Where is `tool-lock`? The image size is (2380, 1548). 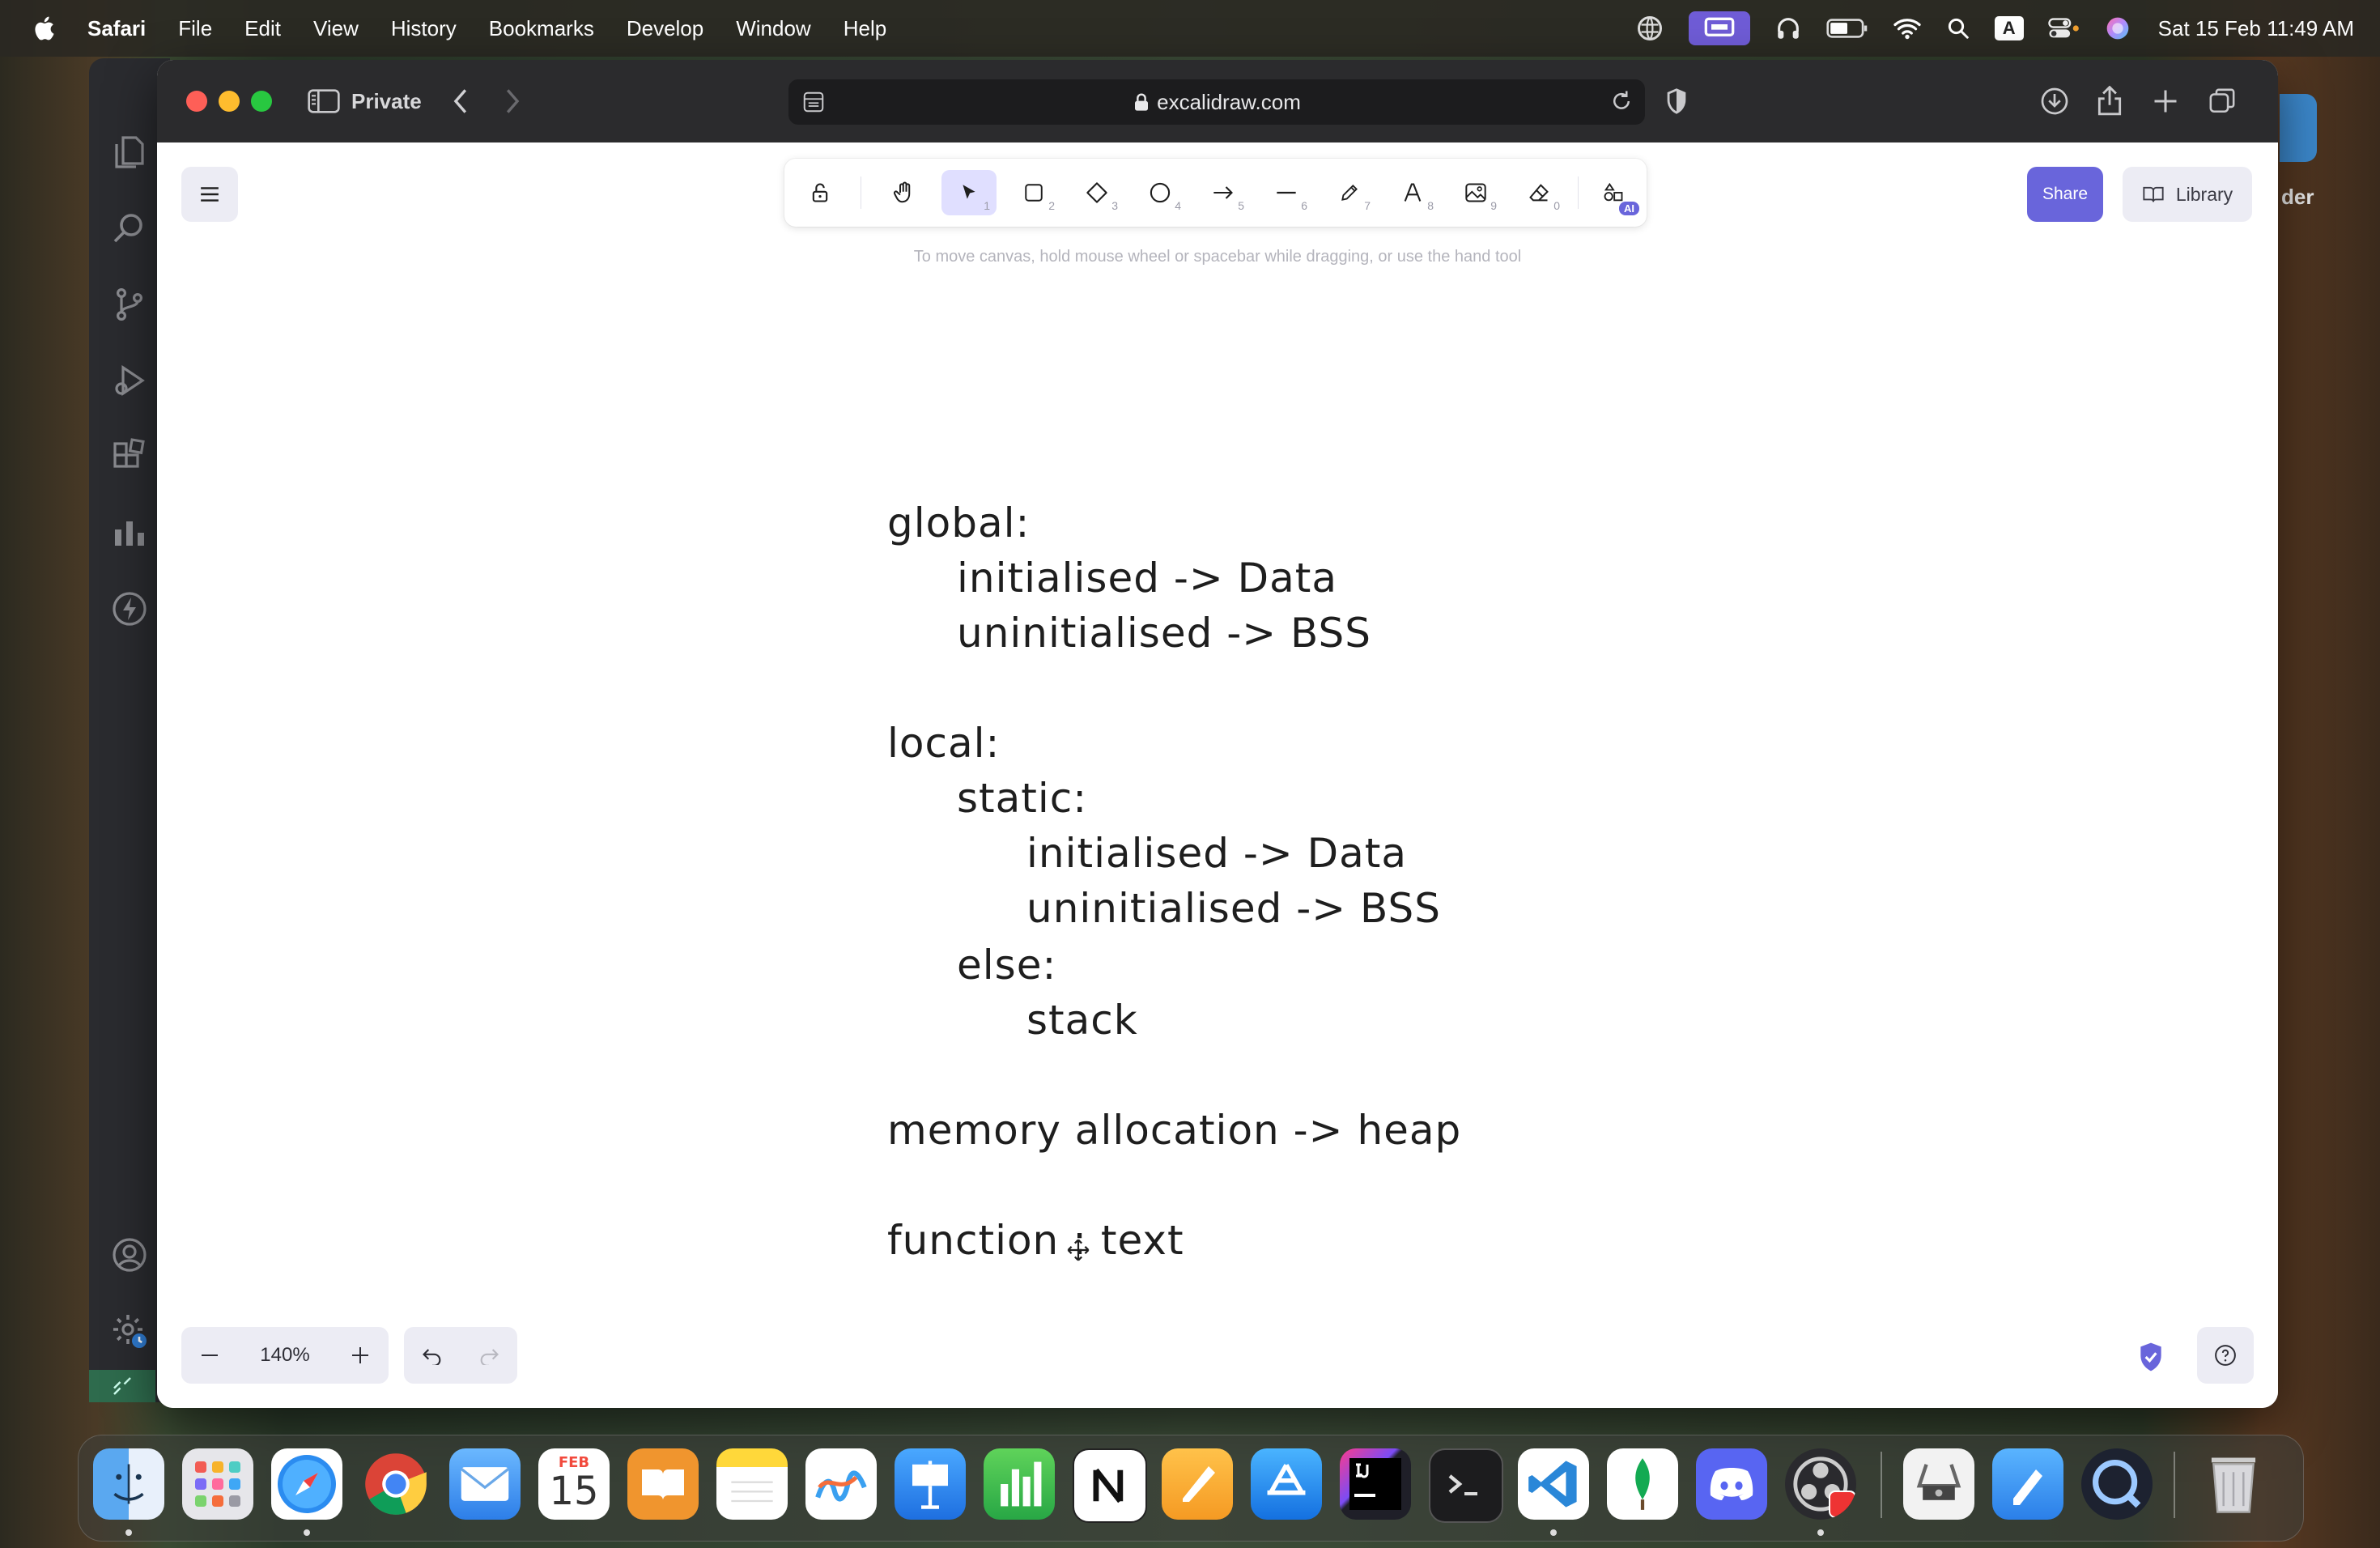 tool-lock is located at coordinates (821, 192).